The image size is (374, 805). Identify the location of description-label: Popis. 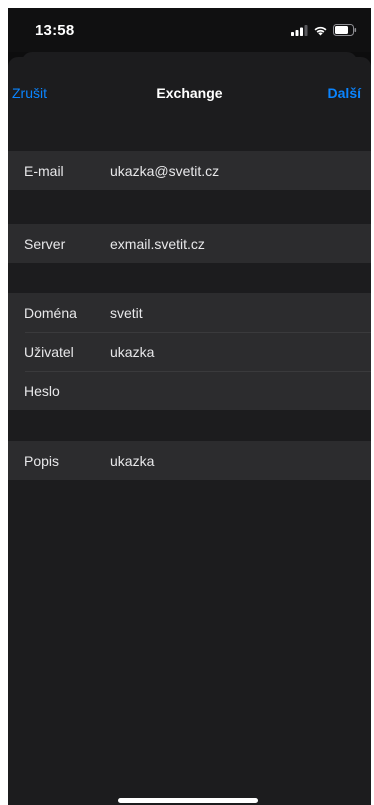
(42, 460).